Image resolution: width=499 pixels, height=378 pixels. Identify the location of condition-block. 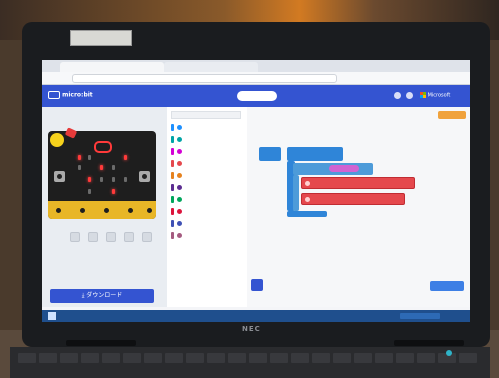
(344, 168).